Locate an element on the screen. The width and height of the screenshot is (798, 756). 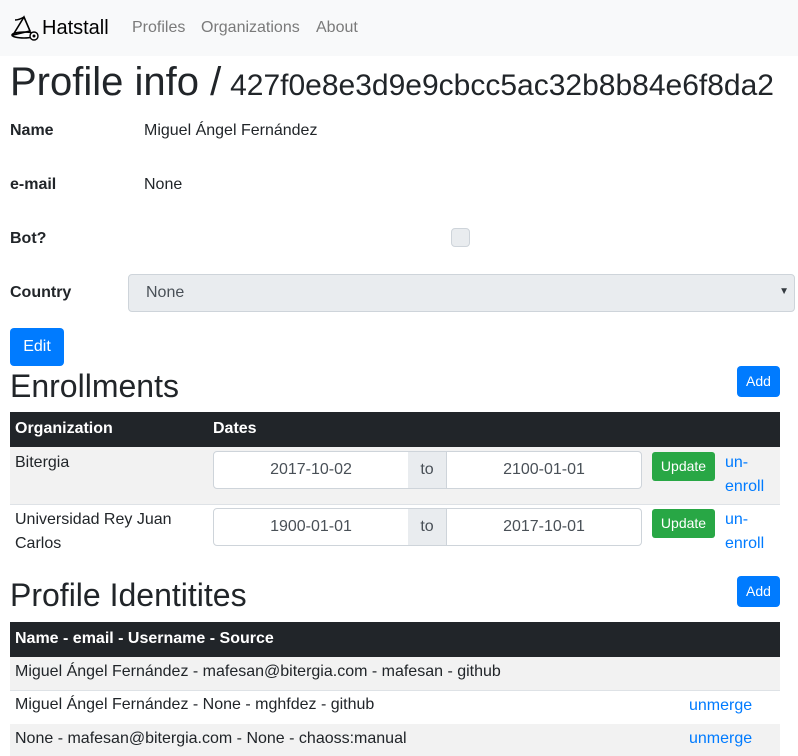
name-value: Miguel Ángel Fernández is located at coordinates (231, 130).